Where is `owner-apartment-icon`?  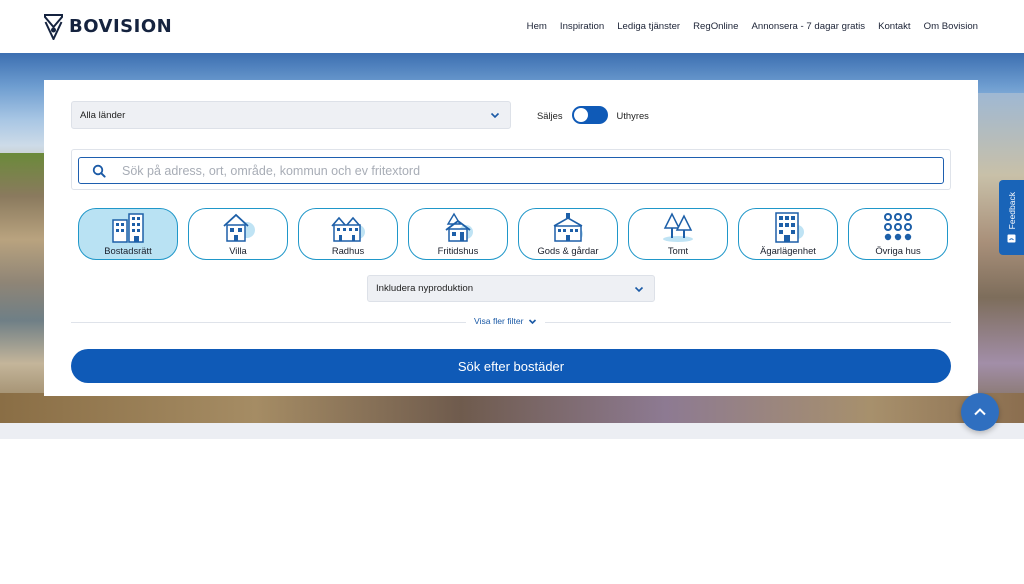 owner-apartment-icon is located at coordinates (789, 227).